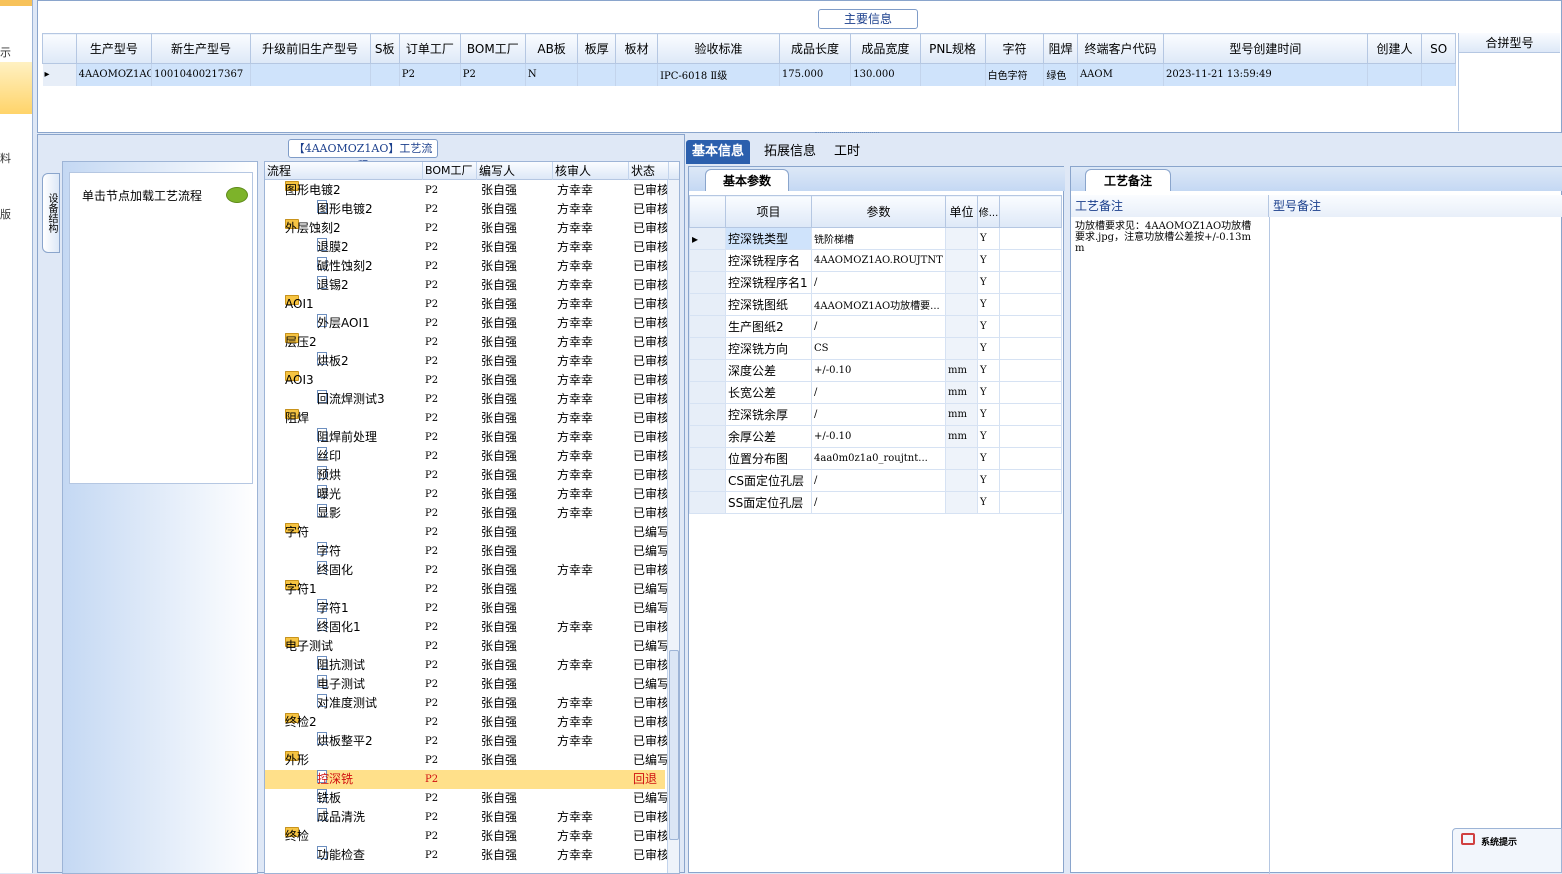  Describe the element at coordinates (875, 392) in the screenshot. I see `params-row: 长宽公差 / mm Y` at that location.